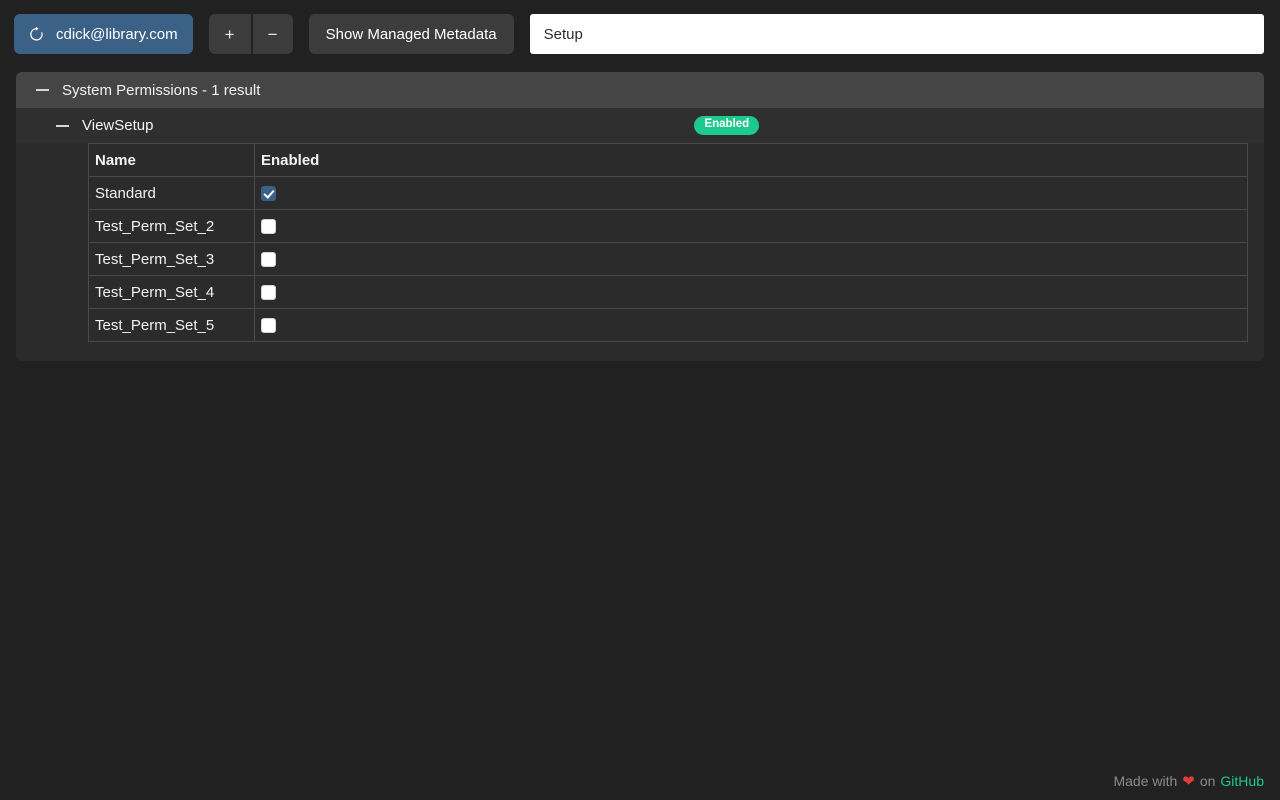 Image resolution: width=1280 pixels, height=800 pixels. Describe the element at coordinates (229, 34) in the screenshot. I see `increase-button: +` at that location.